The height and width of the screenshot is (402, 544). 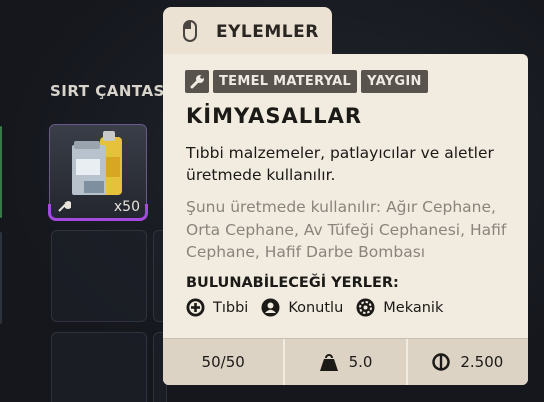 What do you see at coordinates (360, 362) in the screenshot?
I see `item-weight-value: 5.0` at bounding box center [360, 362].